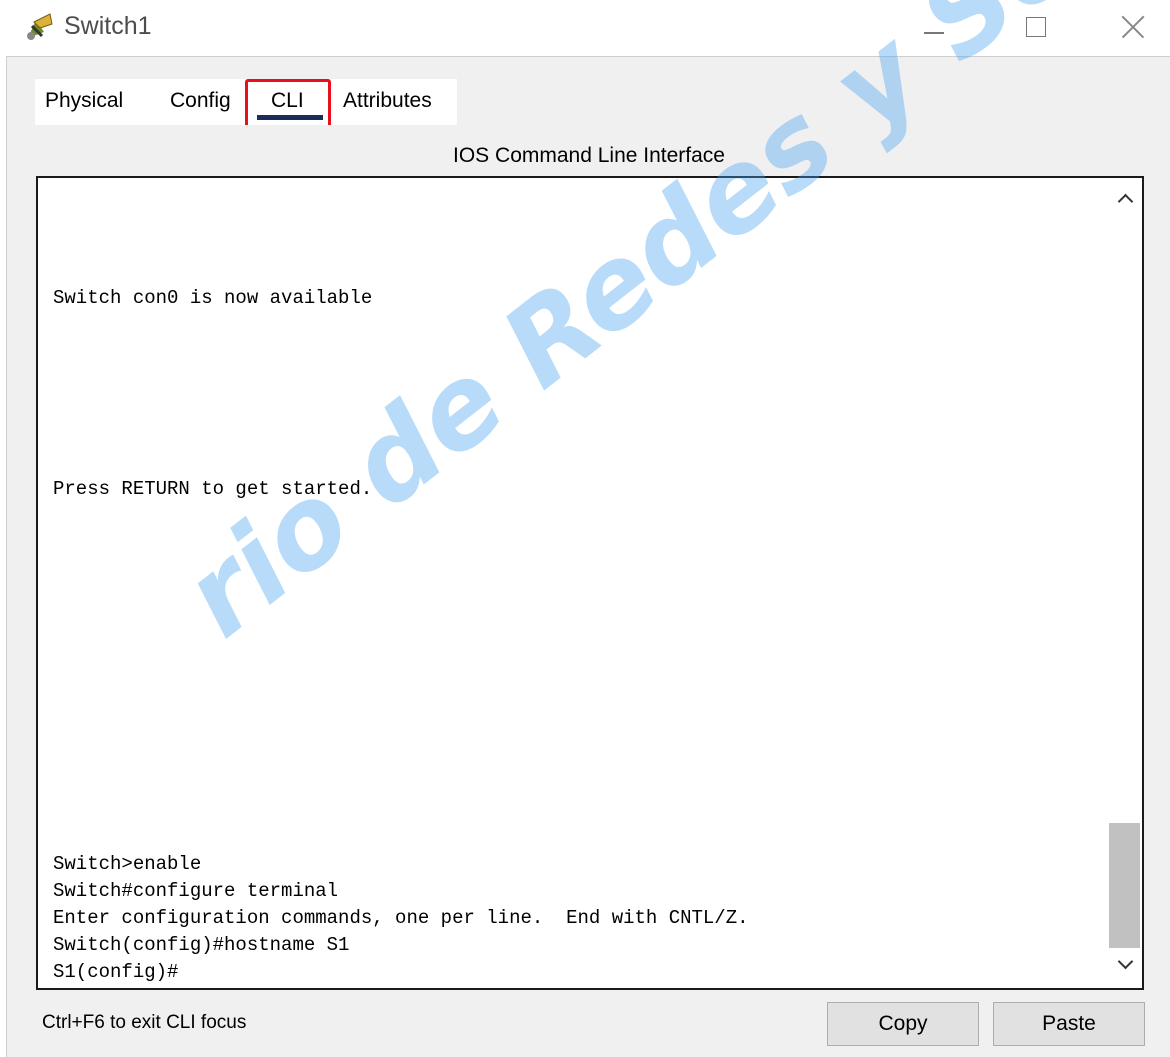 This screenshot has height=1057, width=1170. Describe the element at coordinates (903, 1024) in the screenshot. I see `copy-button: Copy` at that location.